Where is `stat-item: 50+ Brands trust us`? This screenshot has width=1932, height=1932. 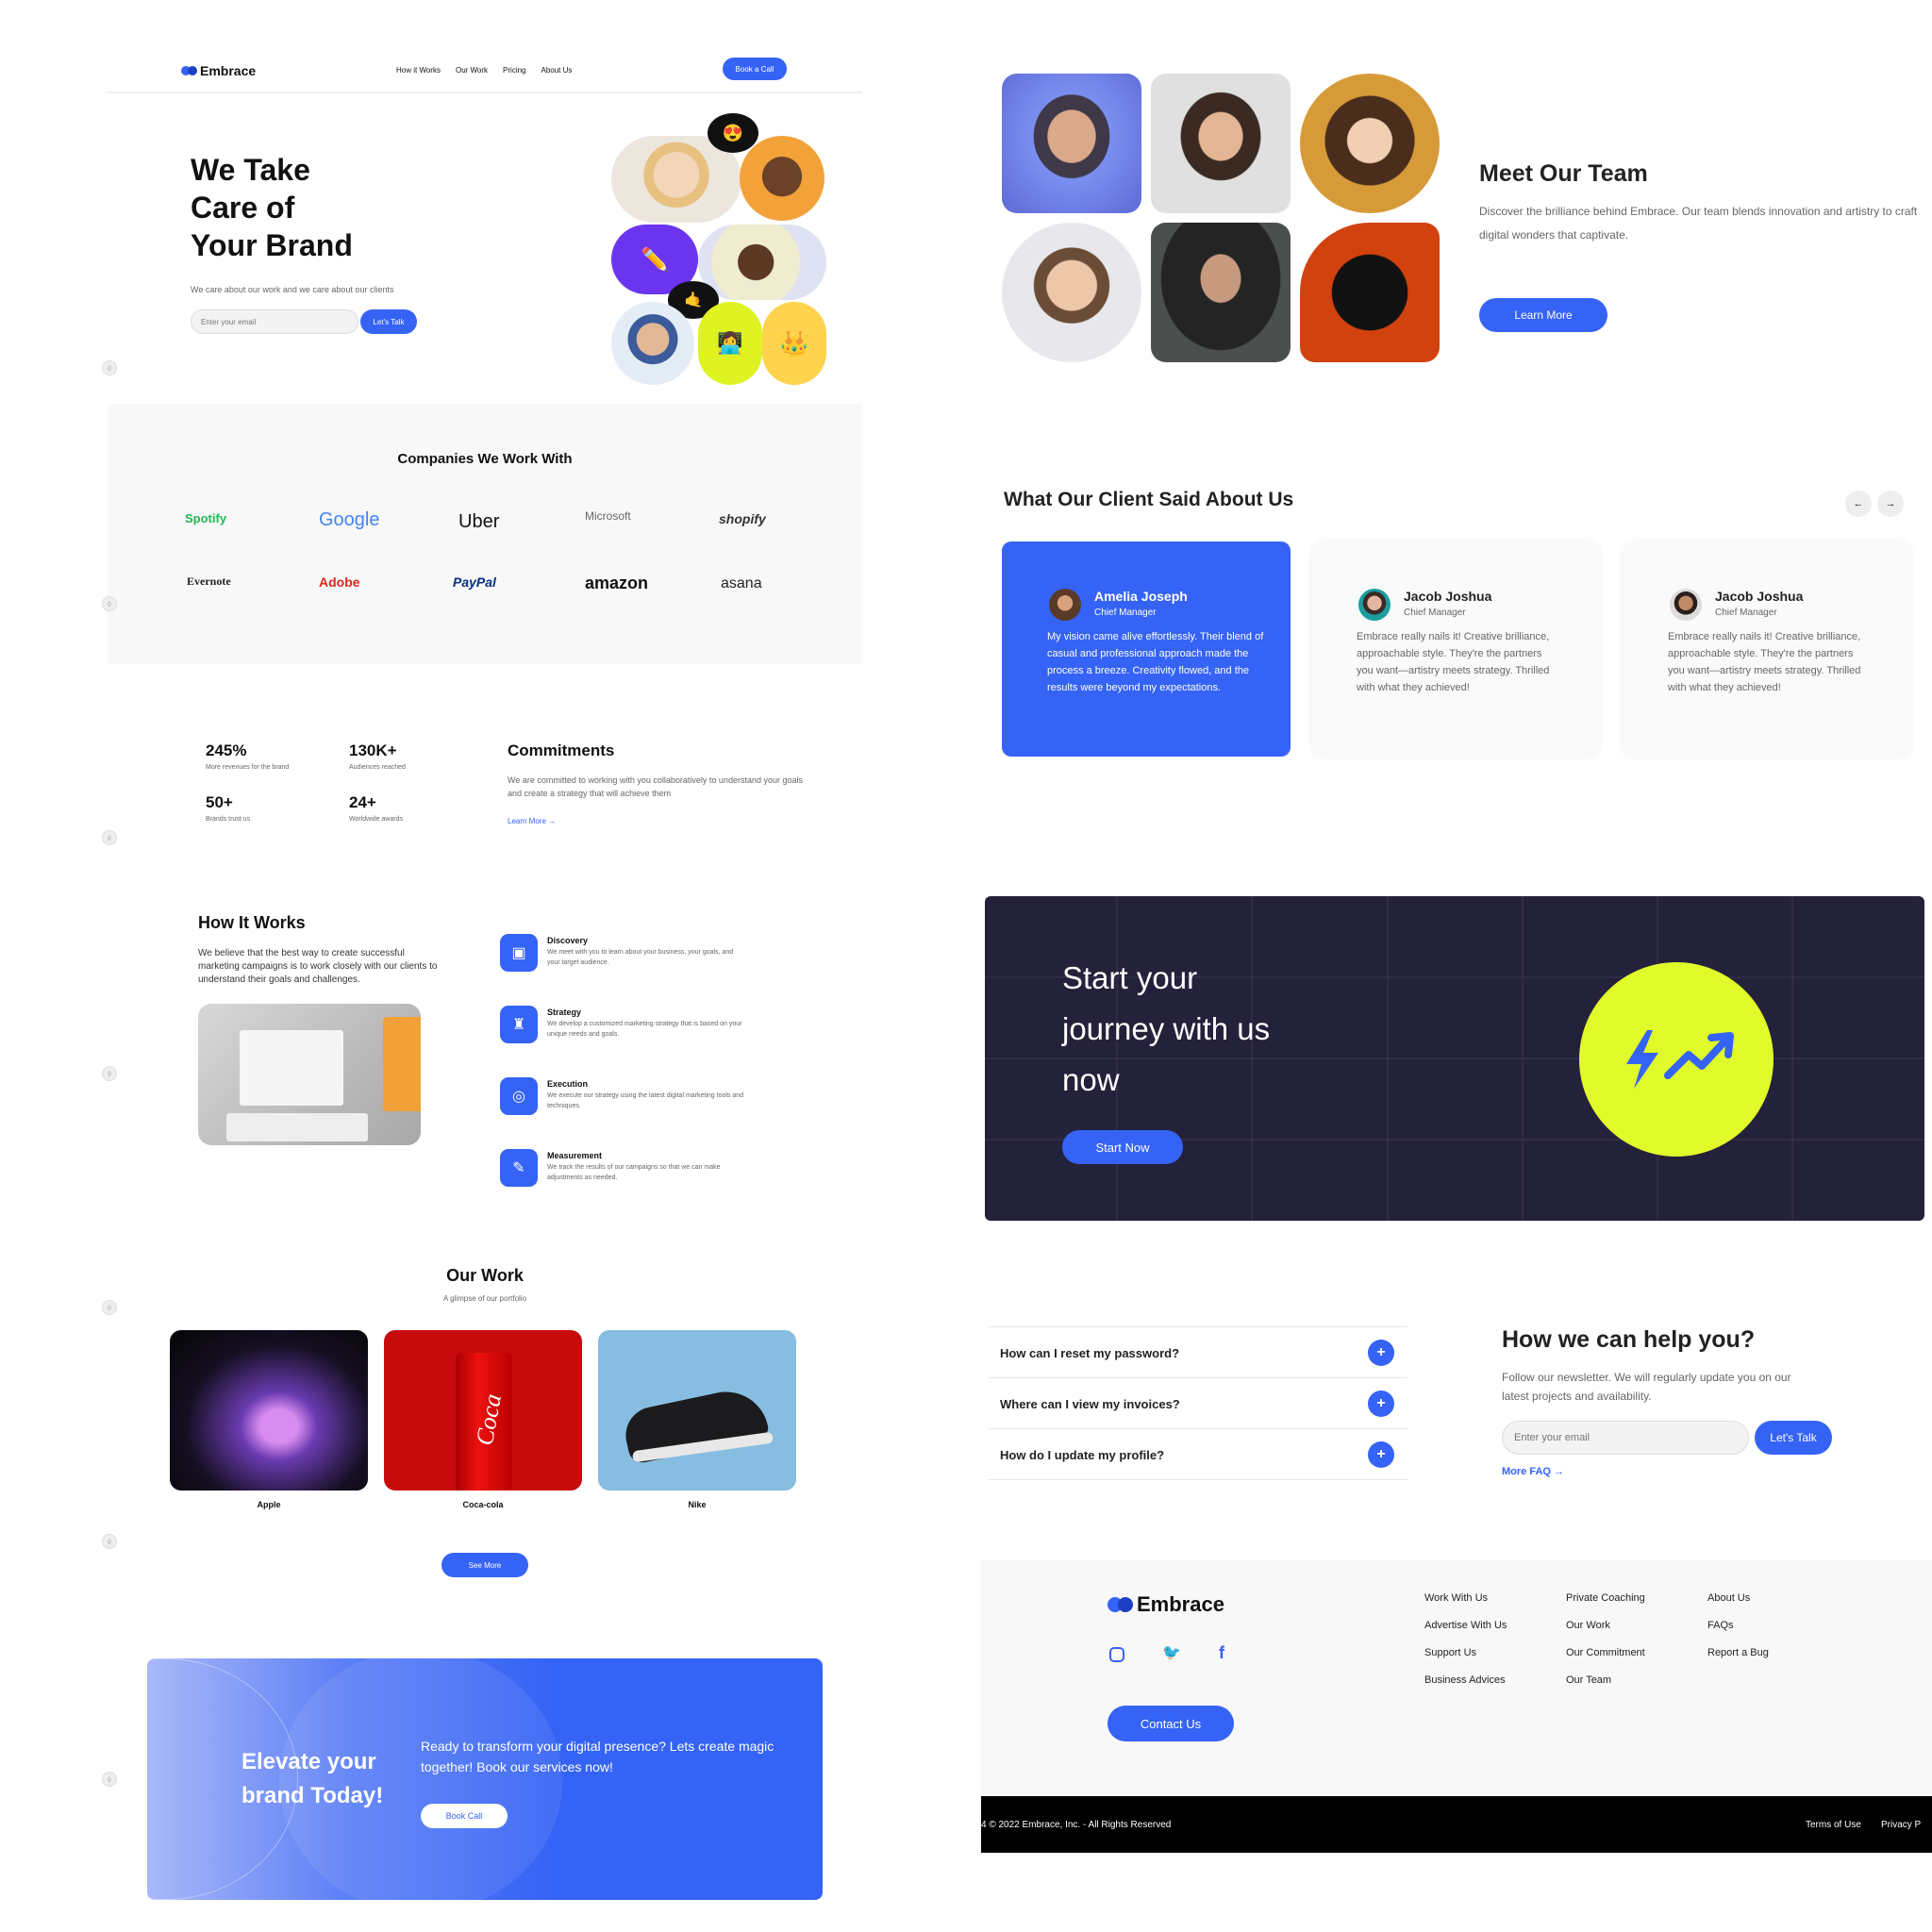 stat-item: 50+ Brands trust us is located at coordinates (228, 808).